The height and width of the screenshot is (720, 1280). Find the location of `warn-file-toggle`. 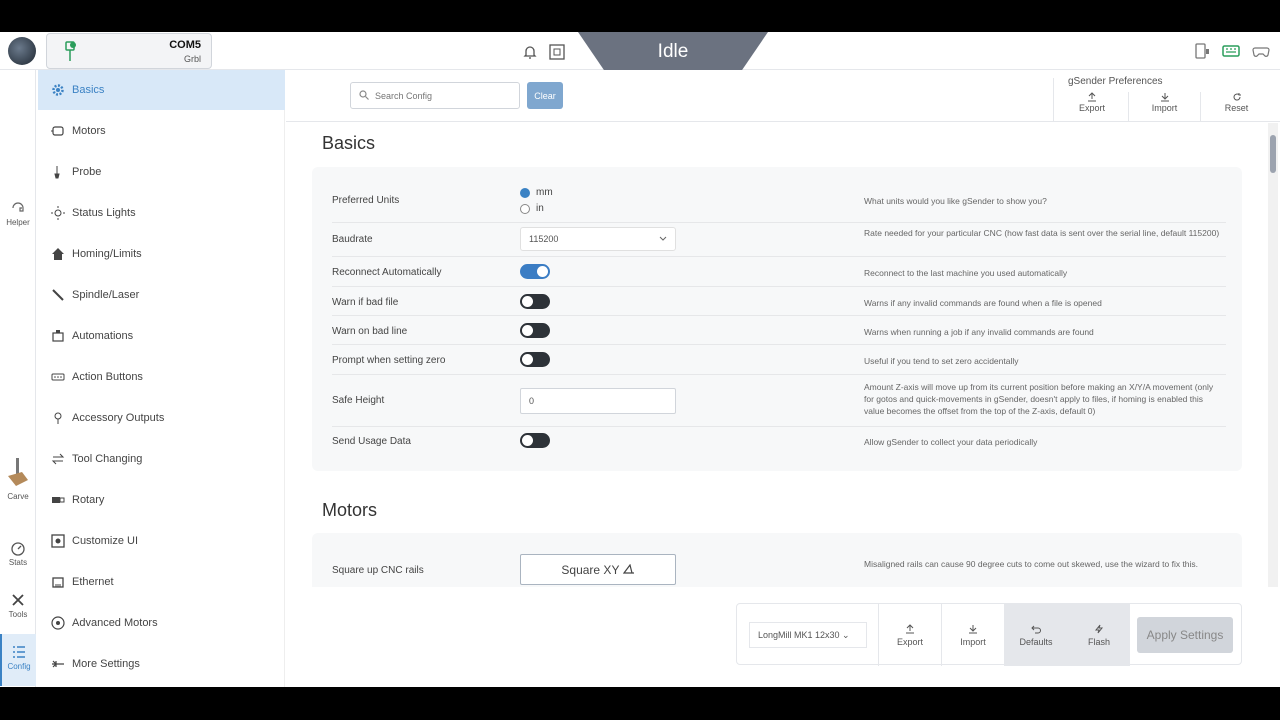

warn-file-toggle is located at coordinates (535, 301).